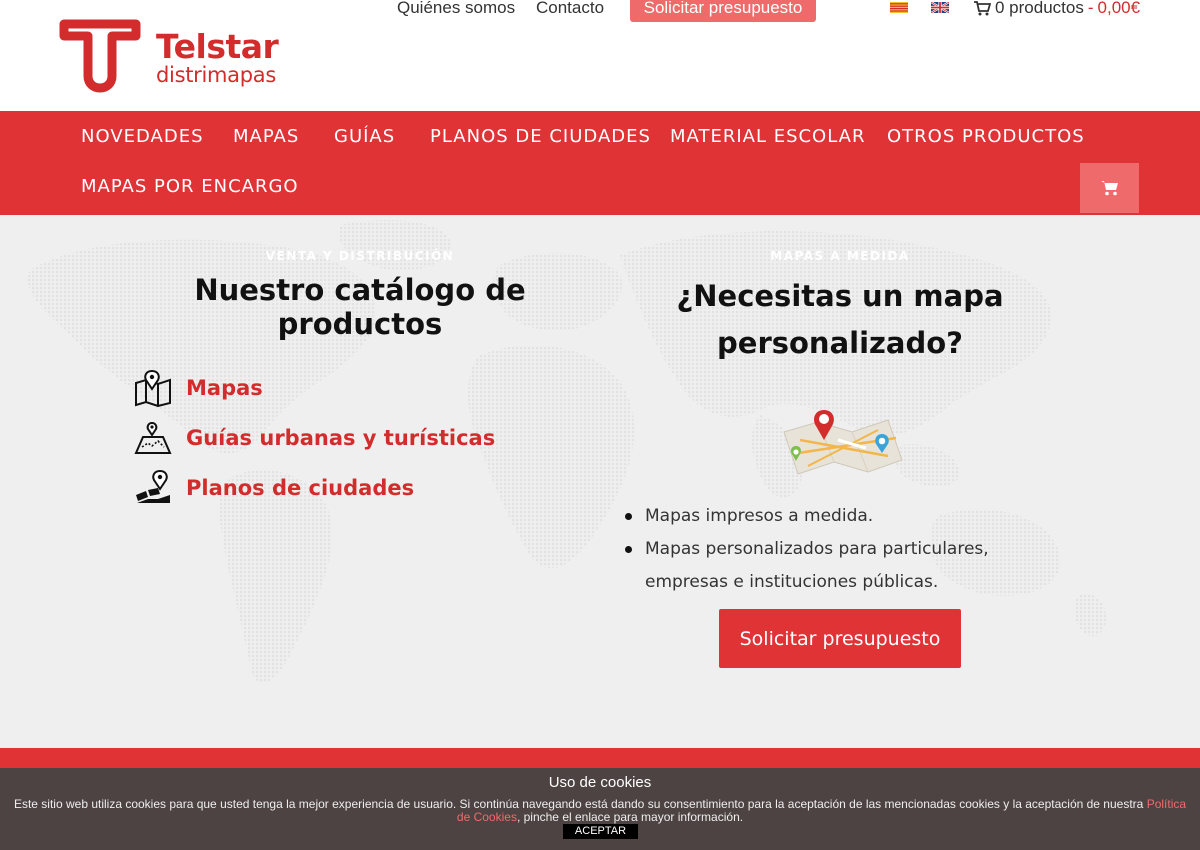 This screenshot has width=1200, height=850. What do you see at coordinates (300, 488) in the screenshot?
I see `category-planos-label: Planos de ciudades` at bounding box center [300, 488].